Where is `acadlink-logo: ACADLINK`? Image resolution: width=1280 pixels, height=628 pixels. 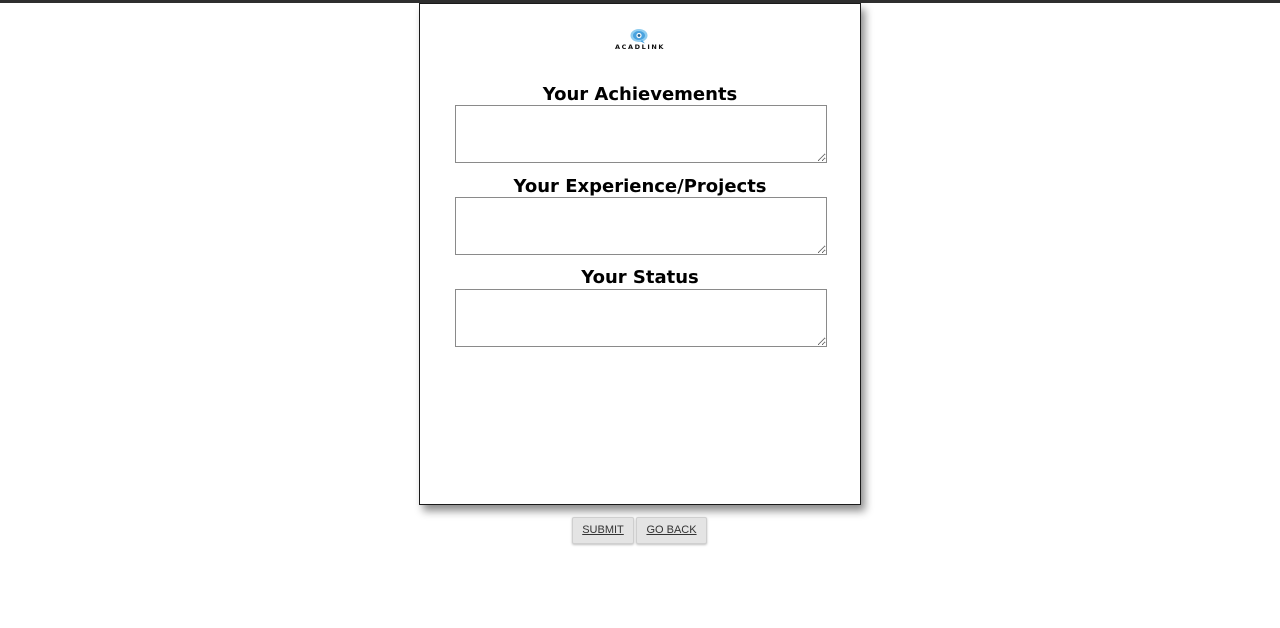
acadlink-logo: ACADLINK is located at coordinates (640, 40).